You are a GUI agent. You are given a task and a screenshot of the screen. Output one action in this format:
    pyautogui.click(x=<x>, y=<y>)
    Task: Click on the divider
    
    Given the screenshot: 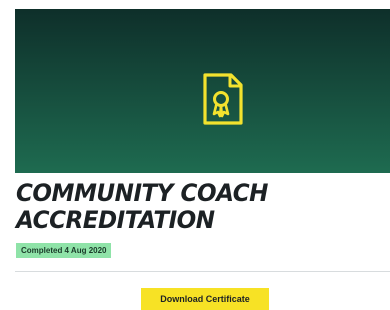 What is the action you would take?
    pyautogui.click(x=202, y=271)
    